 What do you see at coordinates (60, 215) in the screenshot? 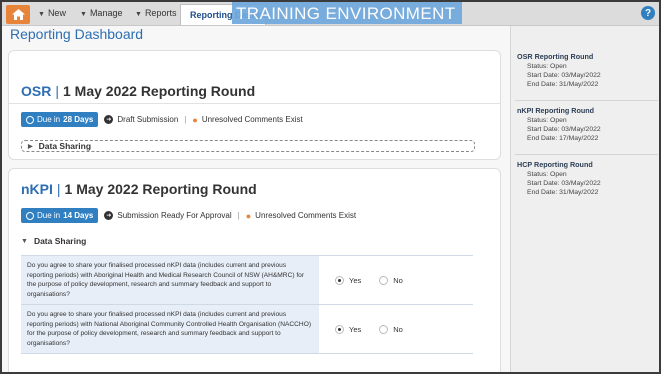
I see `due-badge: Due in 14 Days` at bounding box center [60, 215].